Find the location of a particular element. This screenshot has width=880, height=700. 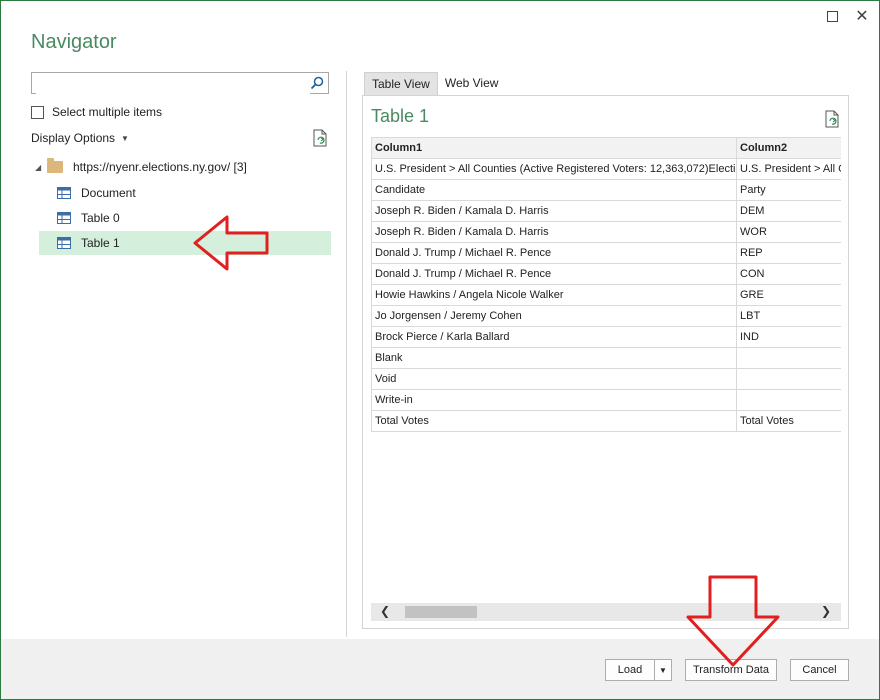

select-multiple-checkbox is located at coordinates (37, 112).